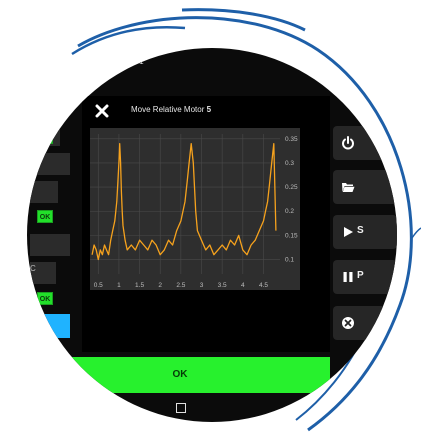  Describe the element at coordinates (45, 137) in the screenshot. I see `ok-badge-1: OK` at that location.